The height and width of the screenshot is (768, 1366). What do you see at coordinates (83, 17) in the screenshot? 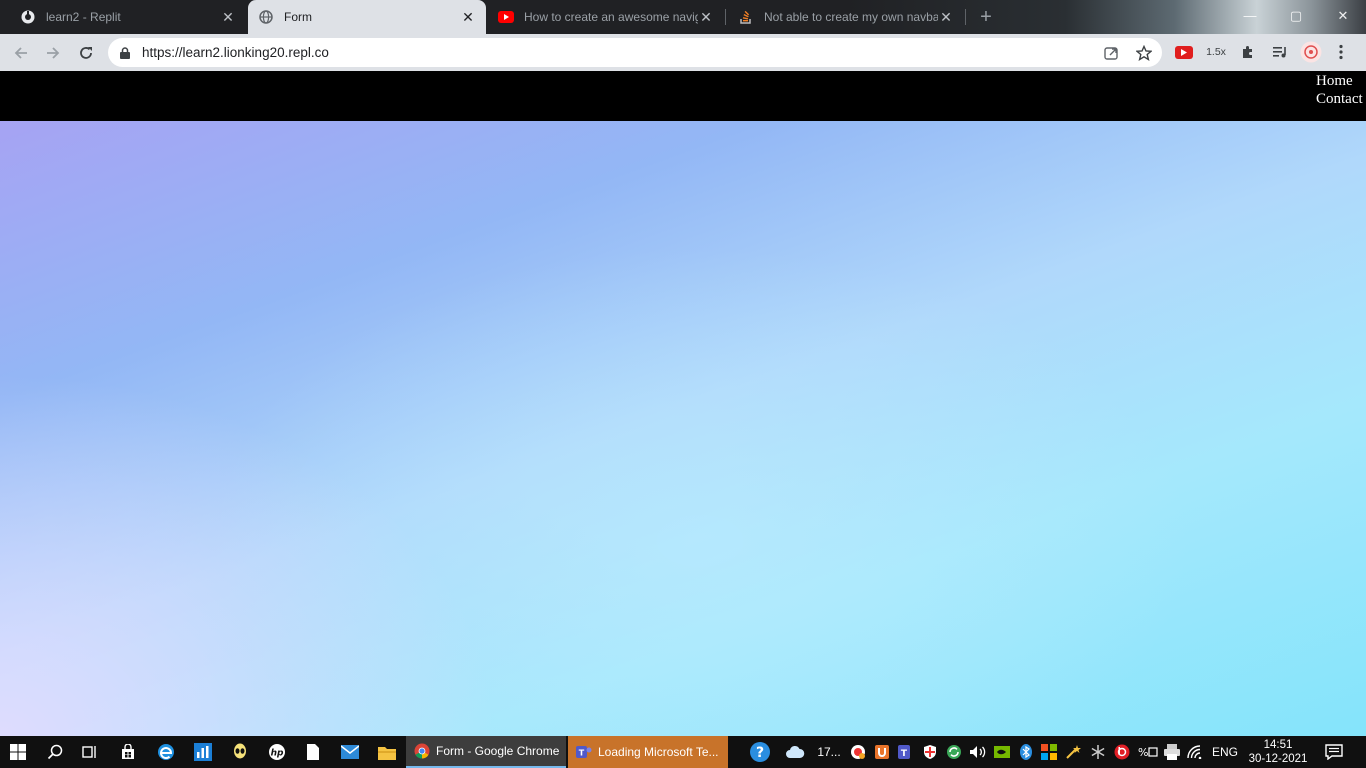
I see `tab-title: learn2 - Replit` at bounding box center [83, 17].